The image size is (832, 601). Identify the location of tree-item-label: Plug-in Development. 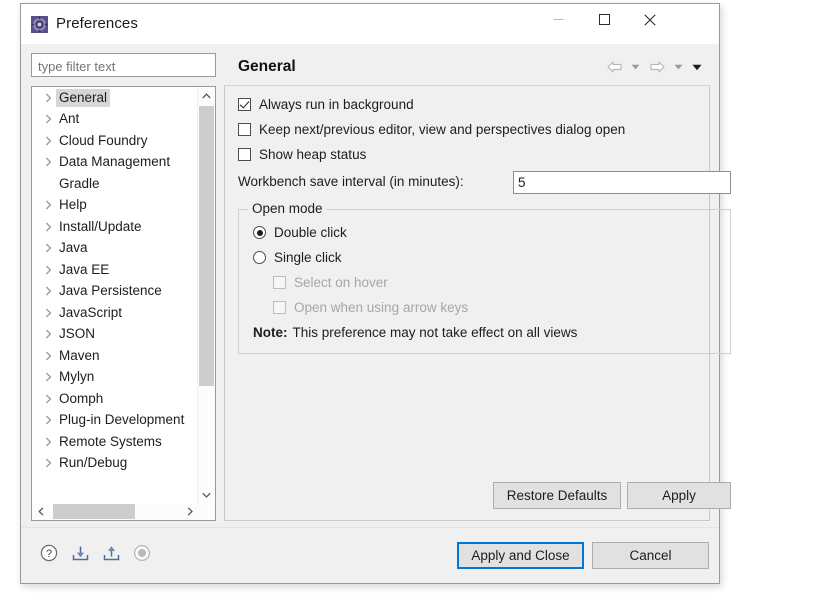
(122, 420).